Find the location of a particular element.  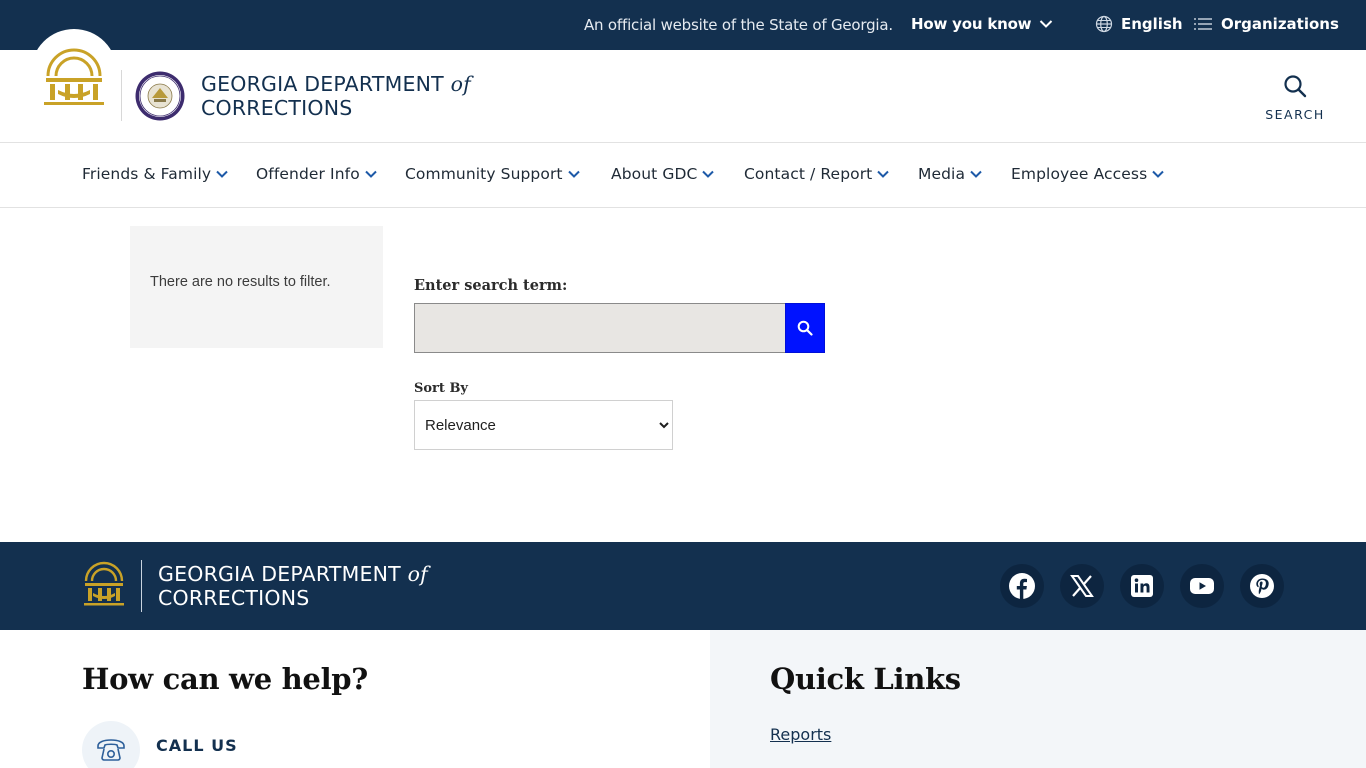

facebook-link is located at coordinates (1022, 586).